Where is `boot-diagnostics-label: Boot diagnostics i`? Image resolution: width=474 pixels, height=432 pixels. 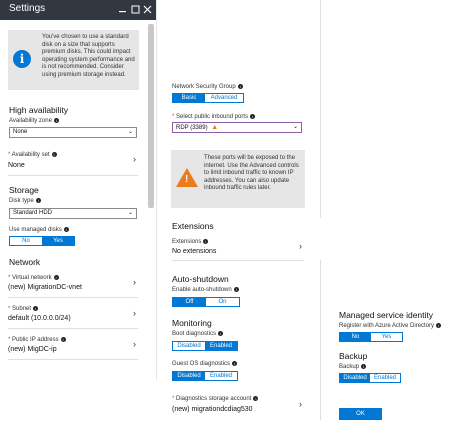 boot-diagnostics-label: Boot diagnostics i is located at coordinates (198, 334).